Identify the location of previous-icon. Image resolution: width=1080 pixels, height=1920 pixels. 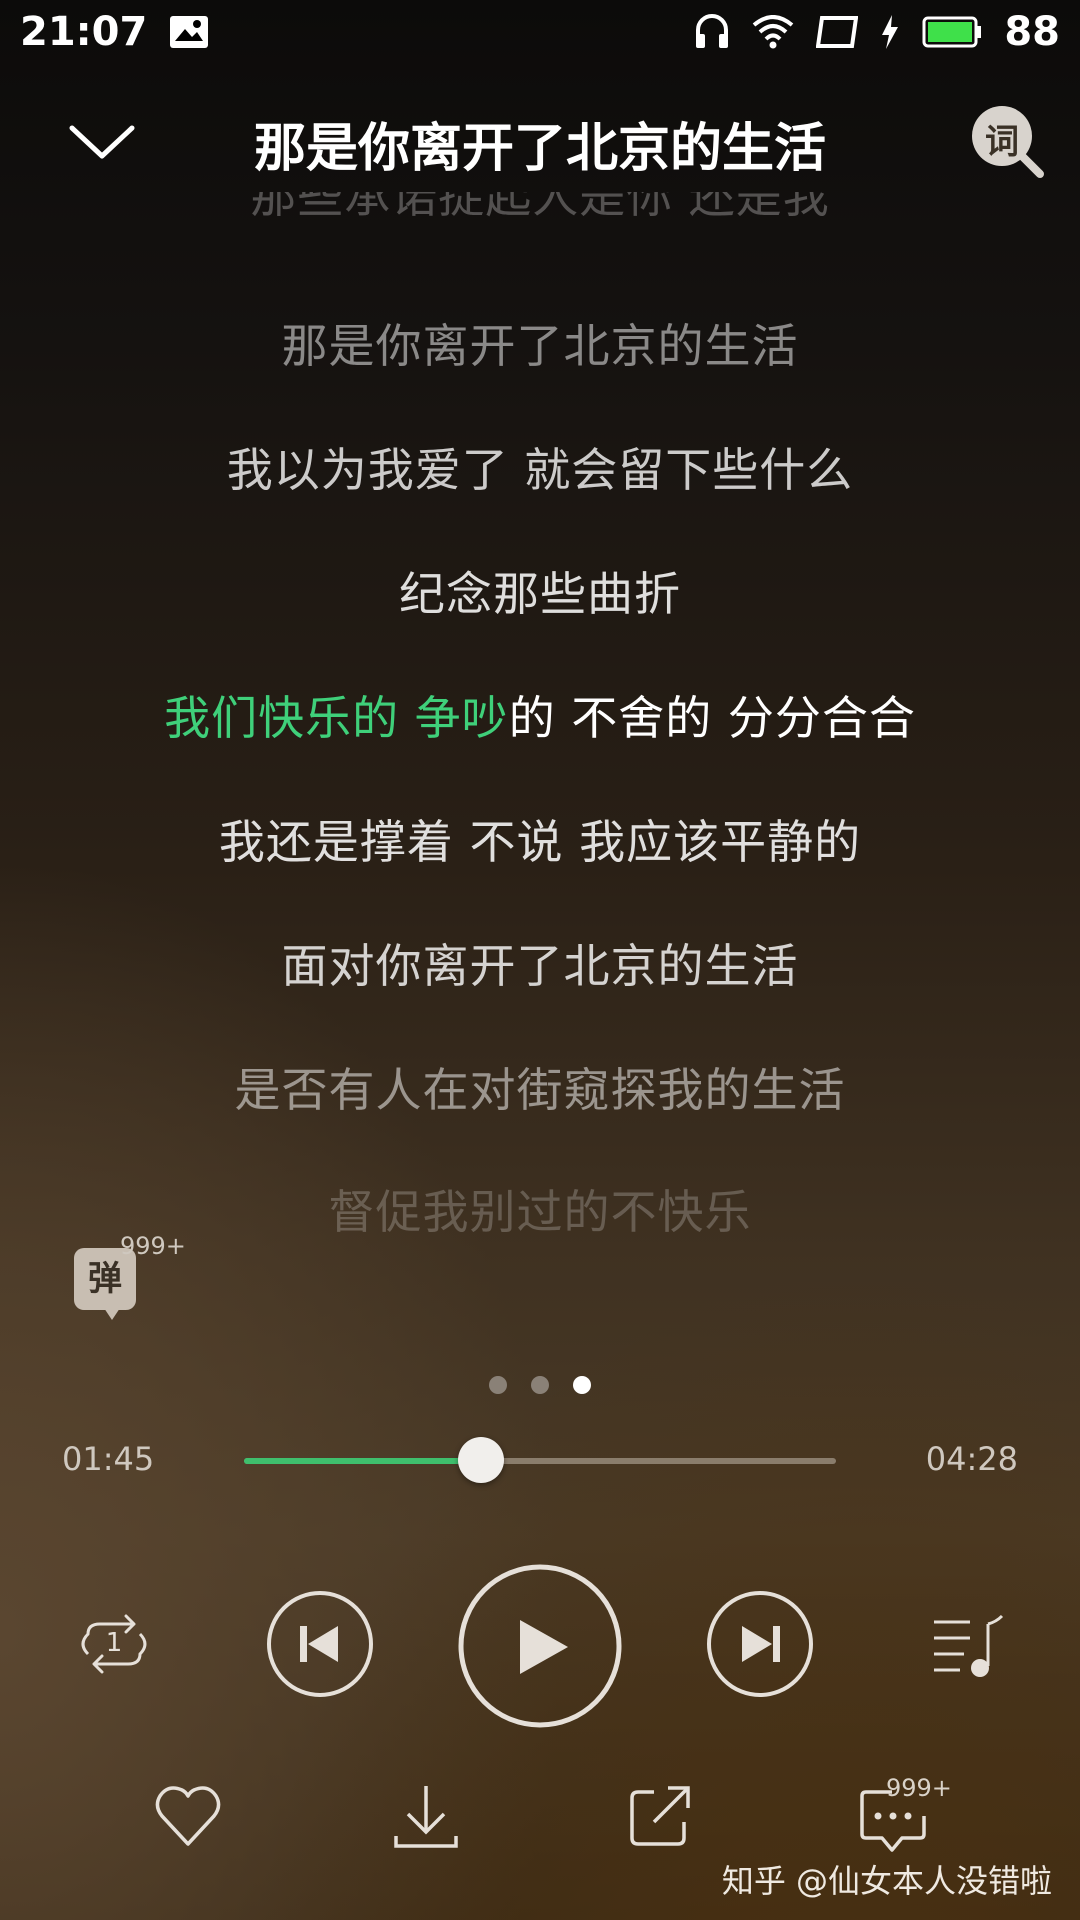
(320, 1644).